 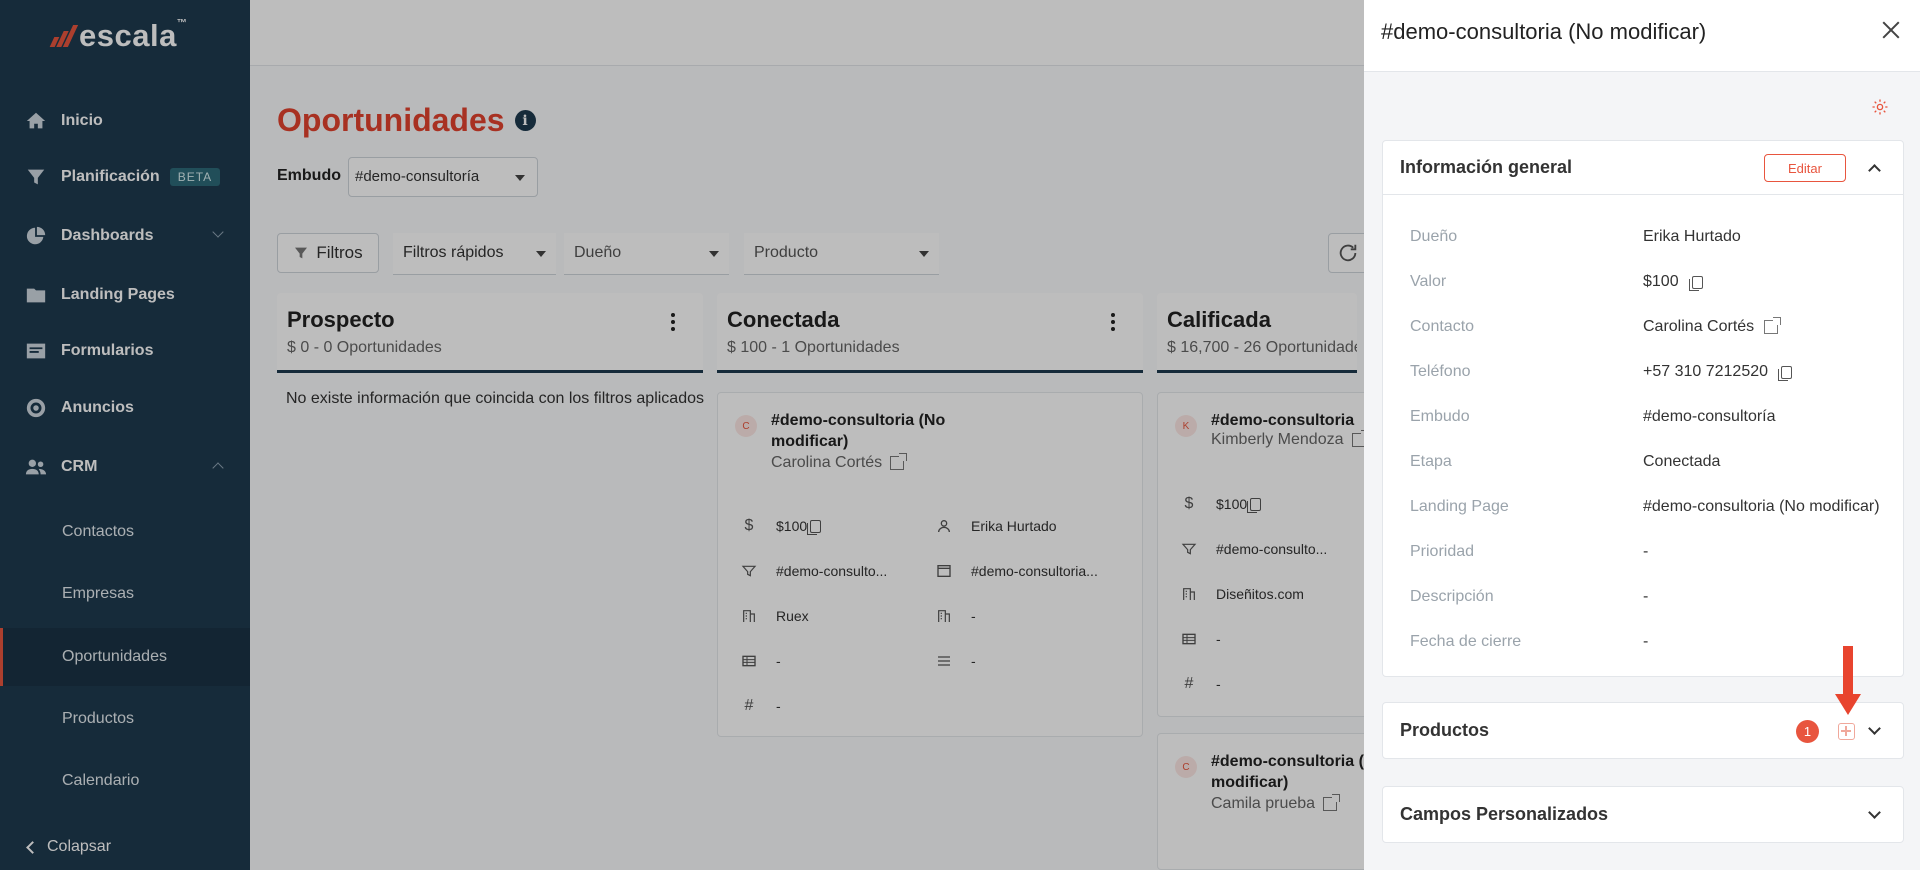 I want to click on custom-fields-panel: Campos Personalizados, so click(x=1643, y=814).